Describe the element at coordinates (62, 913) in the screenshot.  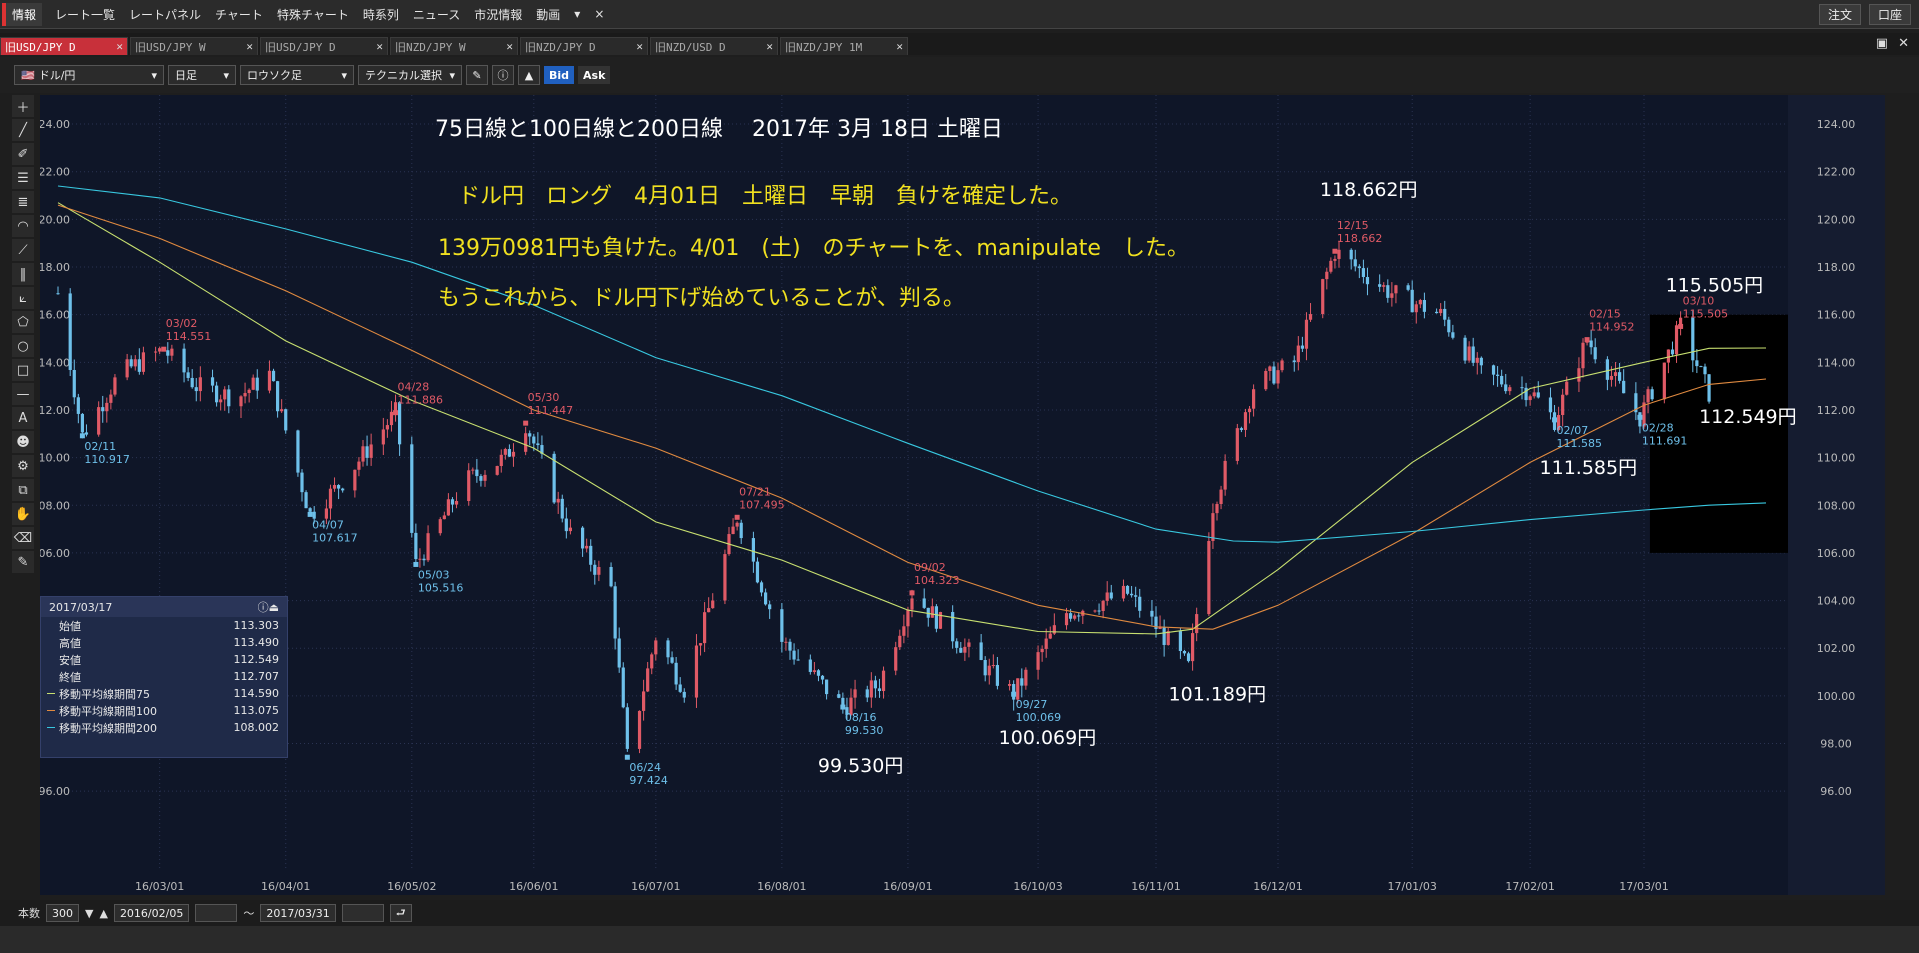
I see `count-input: 300` at that location.